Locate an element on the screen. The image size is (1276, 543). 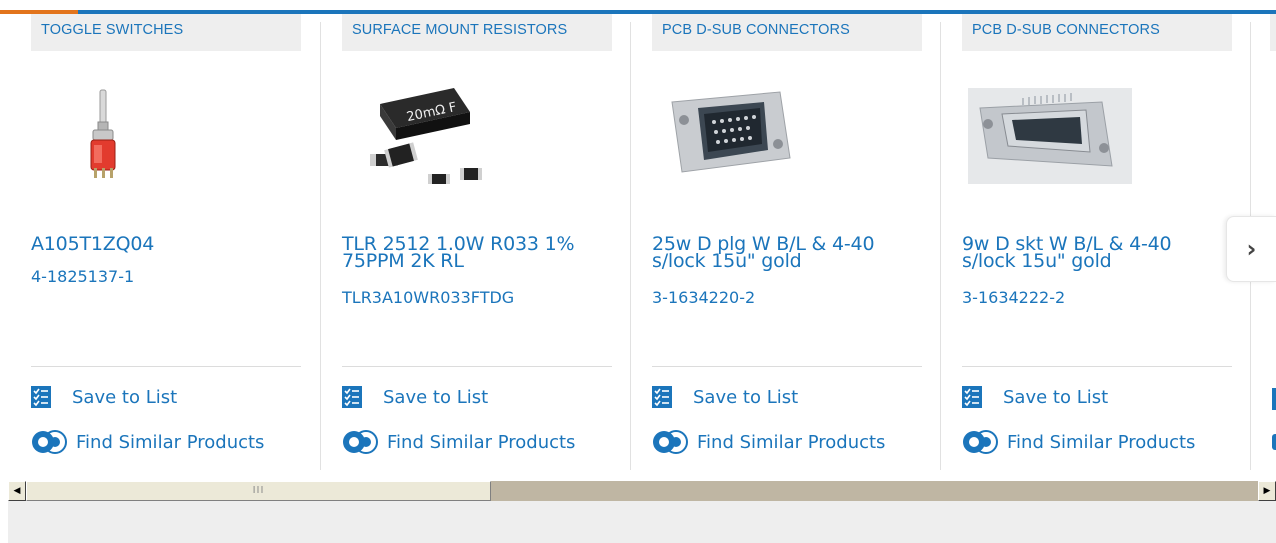
chevron-right-icon: › is located at coordinates (1251, 249).